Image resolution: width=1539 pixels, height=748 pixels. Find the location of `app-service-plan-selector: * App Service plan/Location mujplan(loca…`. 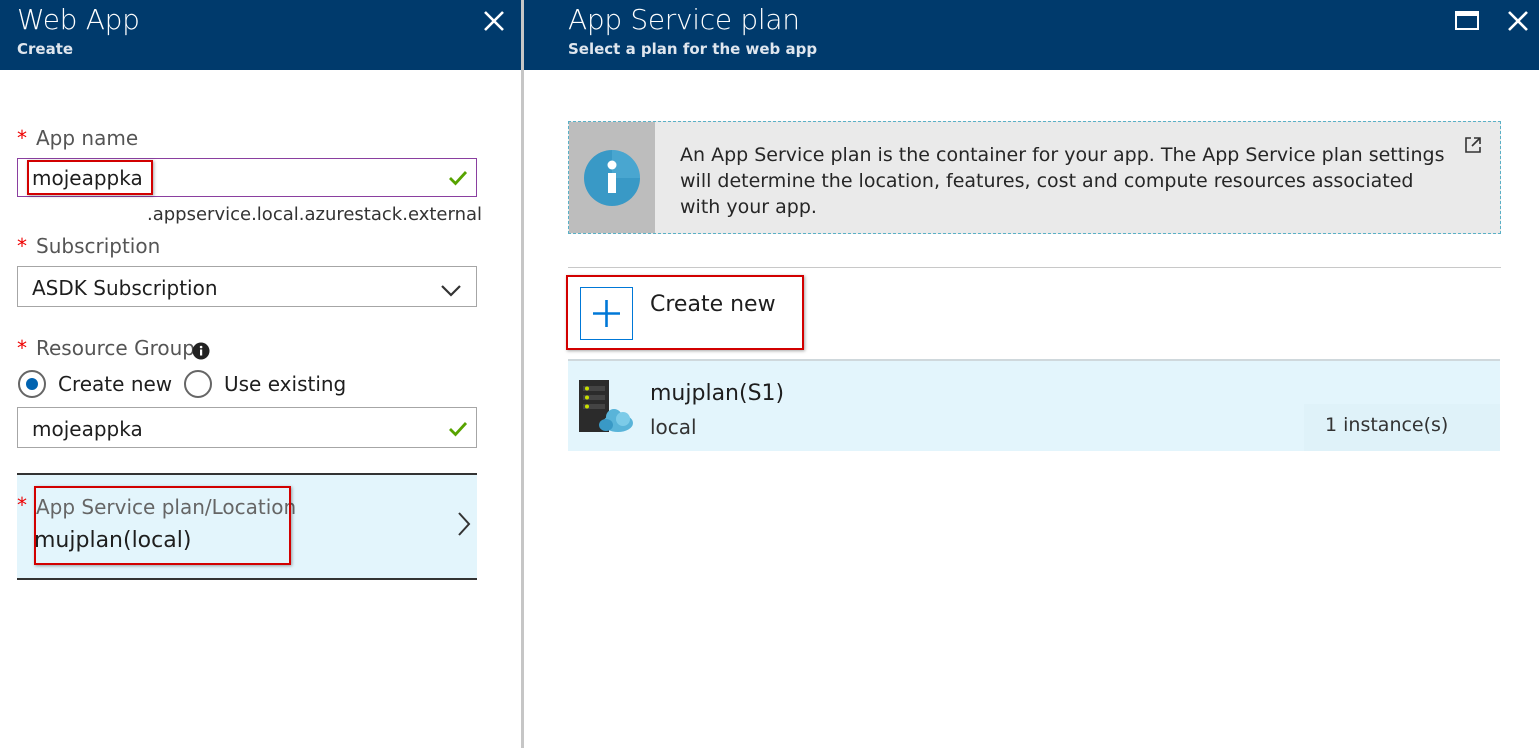

app-service-plan-selector: * App Service plan/Location mujplan(loca… is located at coordinates (247, 526).